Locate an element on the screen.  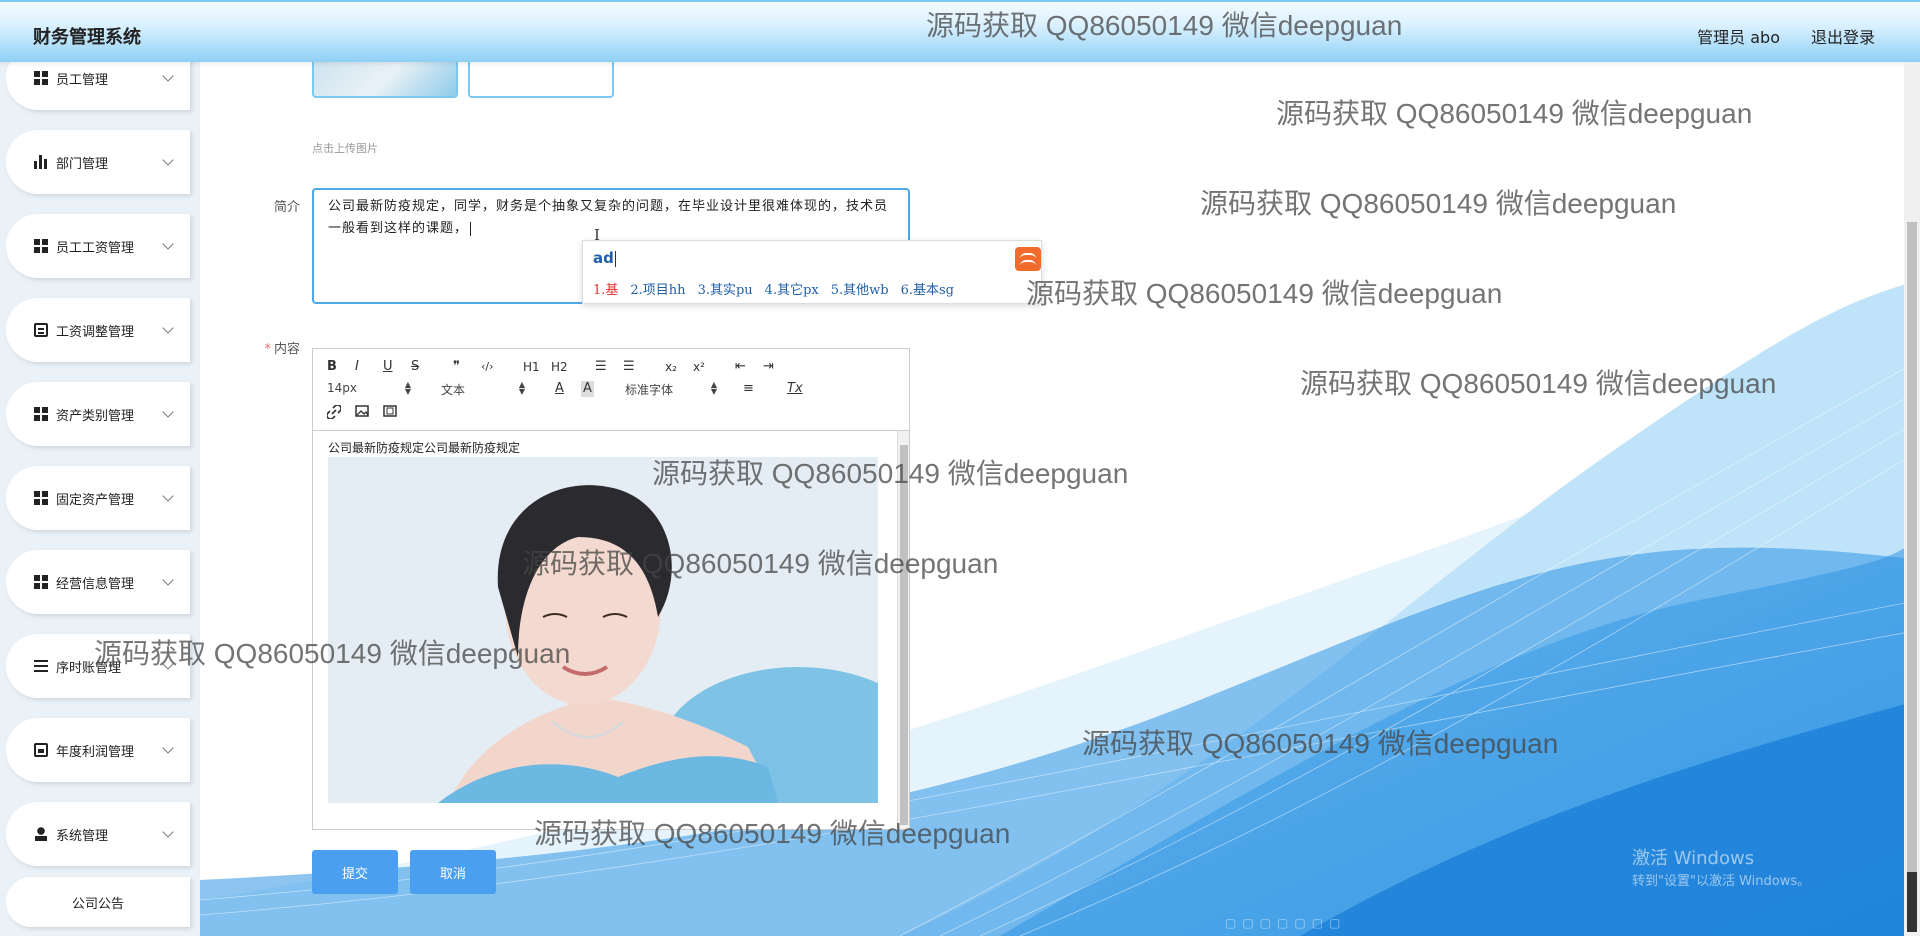
app-title: 财务管理系统 is located at coordinates (87, 37).